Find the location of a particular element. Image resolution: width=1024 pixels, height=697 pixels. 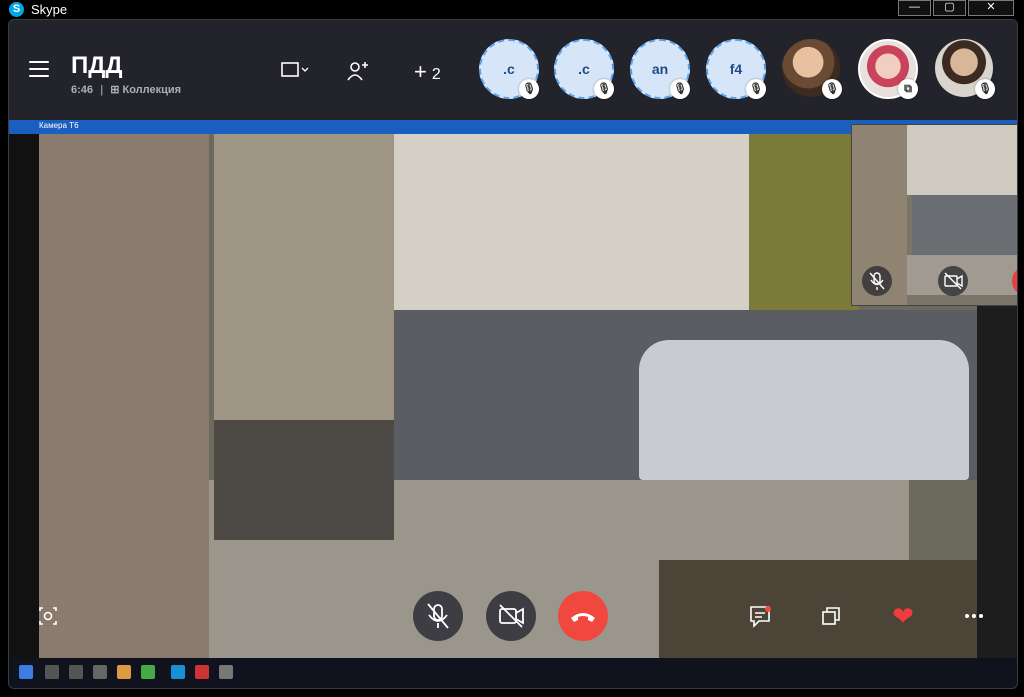

screenshot-button is located at coordinates (48, 616).